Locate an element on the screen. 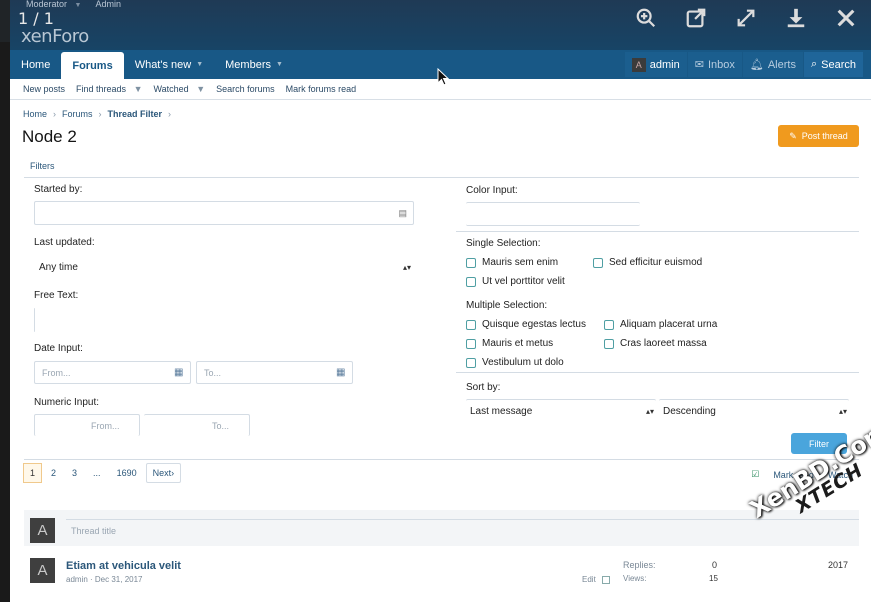 This screenshot has width=871, height=602. user-menu: A admin is located at coordinates (655, 64).